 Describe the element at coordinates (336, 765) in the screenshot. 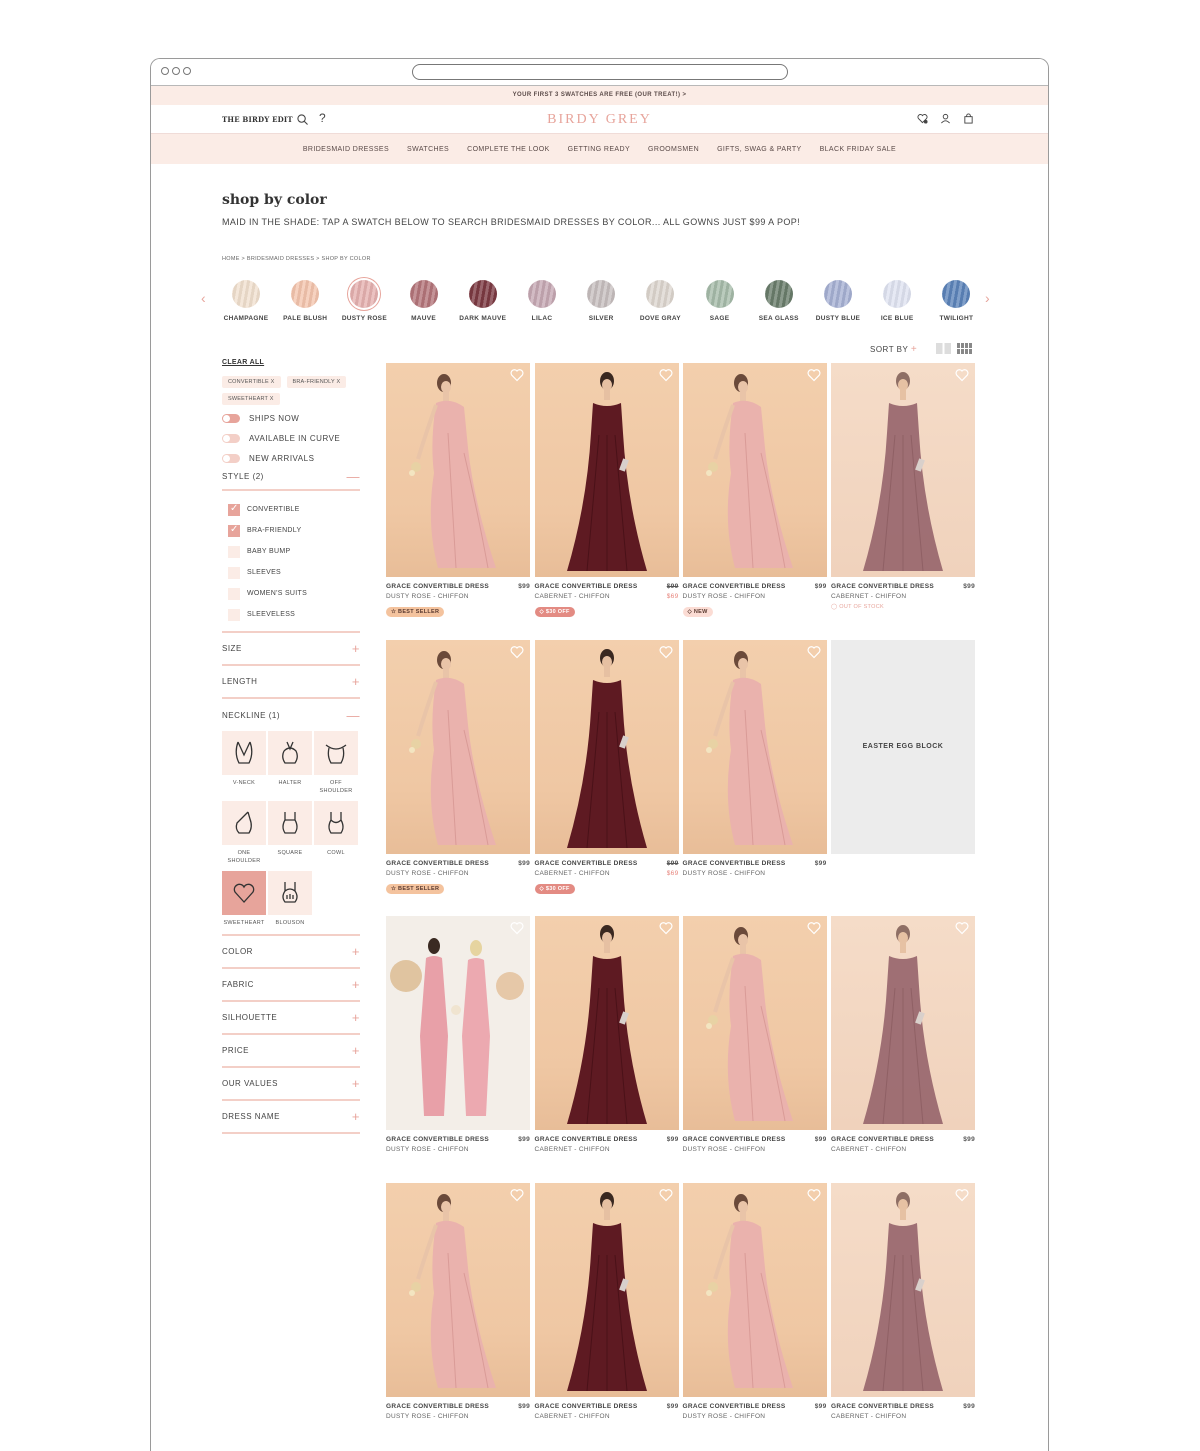

I see `neckline-off-shoulder: OFF SHOULDER` at that location.